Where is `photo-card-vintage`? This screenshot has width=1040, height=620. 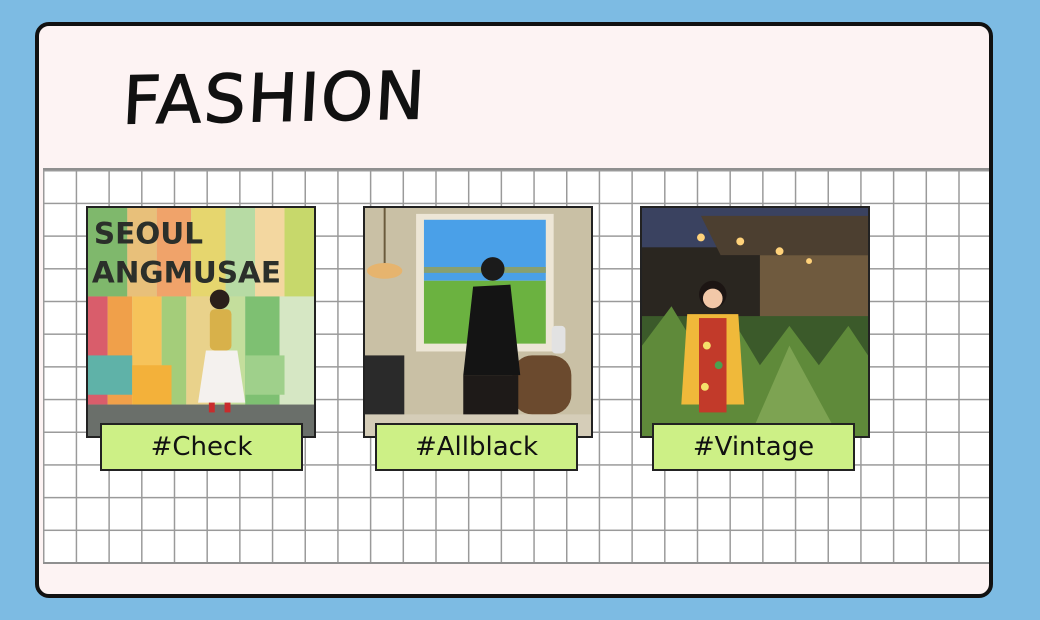
photo-card-vintage is located at coordinates (755, 322).